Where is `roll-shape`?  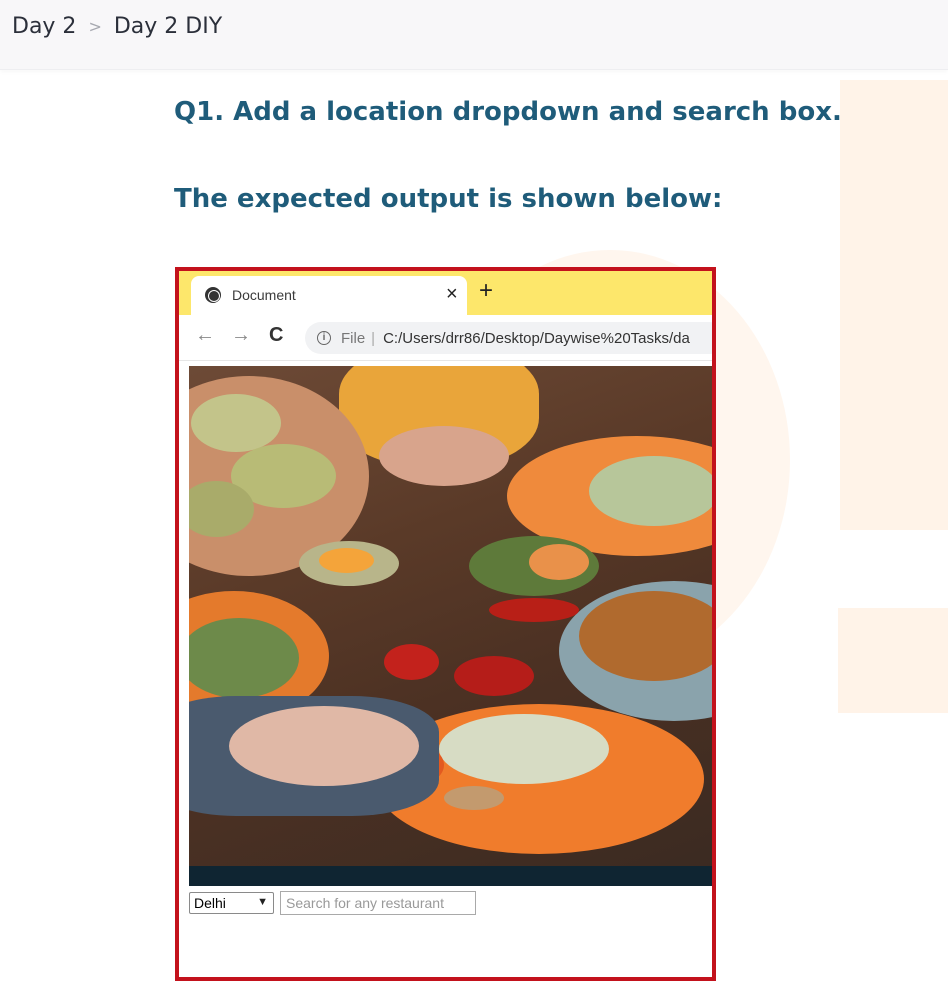
roll-shape is located at coordinates (474, 798).